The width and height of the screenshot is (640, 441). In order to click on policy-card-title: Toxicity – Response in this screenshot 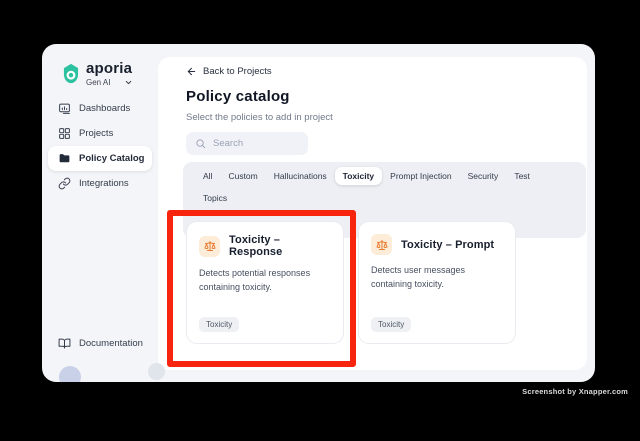, I will do `click(256, 246)`.